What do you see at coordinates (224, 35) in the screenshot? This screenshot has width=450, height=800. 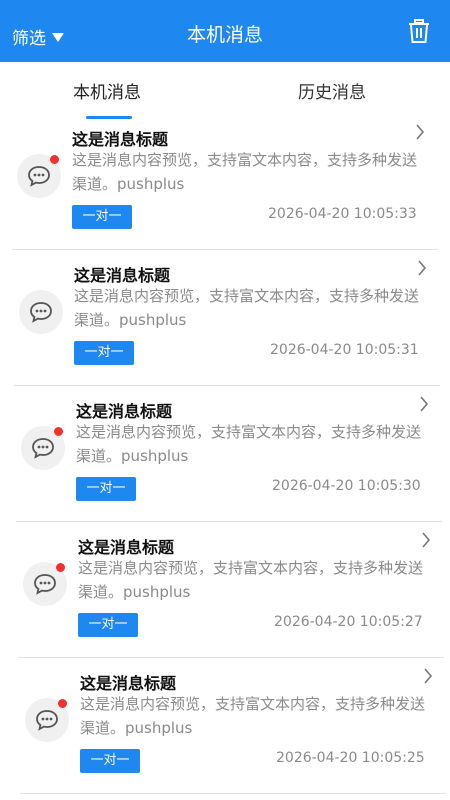 I see `page-title: 本机消息` at bounding box center [224, 35].